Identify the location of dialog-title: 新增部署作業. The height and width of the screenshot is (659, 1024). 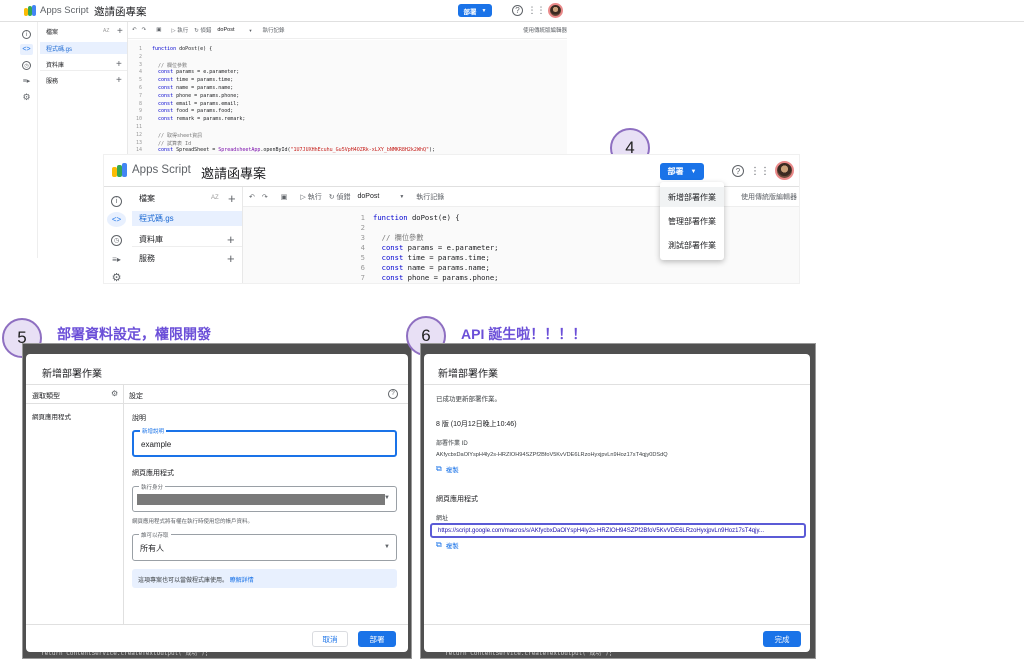
(468, 374).